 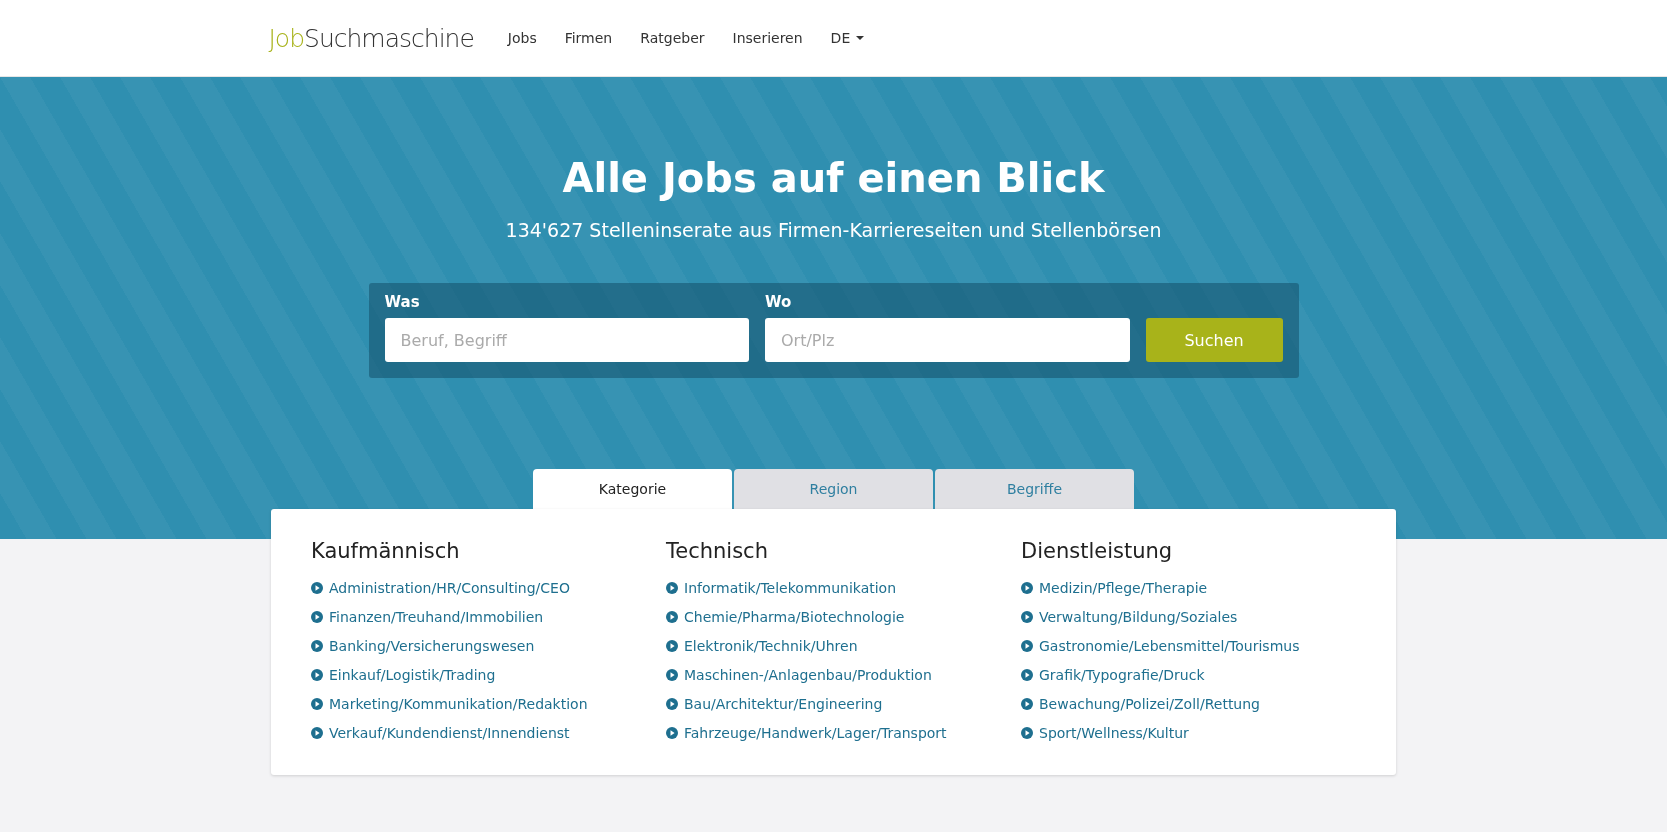 I want to click on category-link: Marketing/Kommunikation/Redaktion, so click(x=478, y=704).